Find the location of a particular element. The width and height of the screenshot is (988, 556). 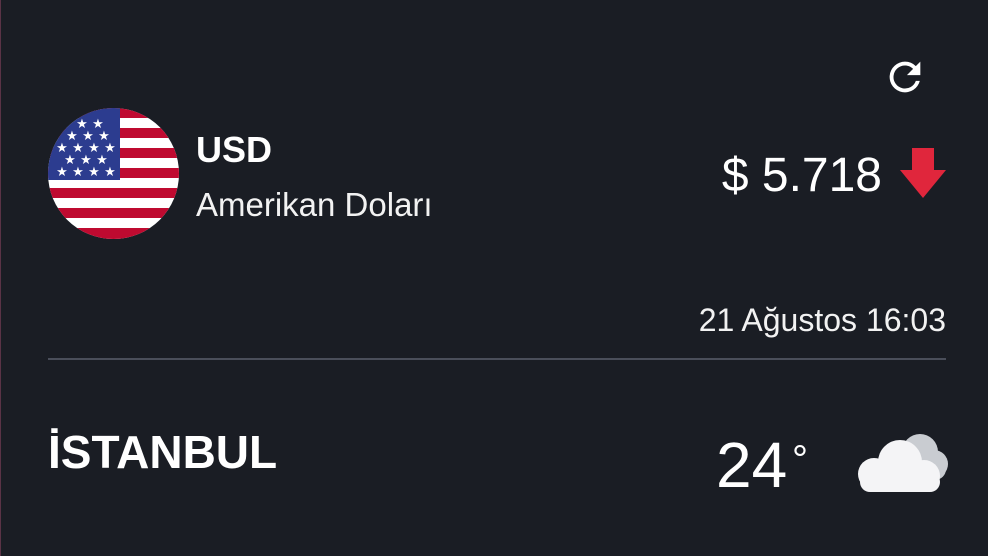

refresh-icon is located at coordinates (905, 77).